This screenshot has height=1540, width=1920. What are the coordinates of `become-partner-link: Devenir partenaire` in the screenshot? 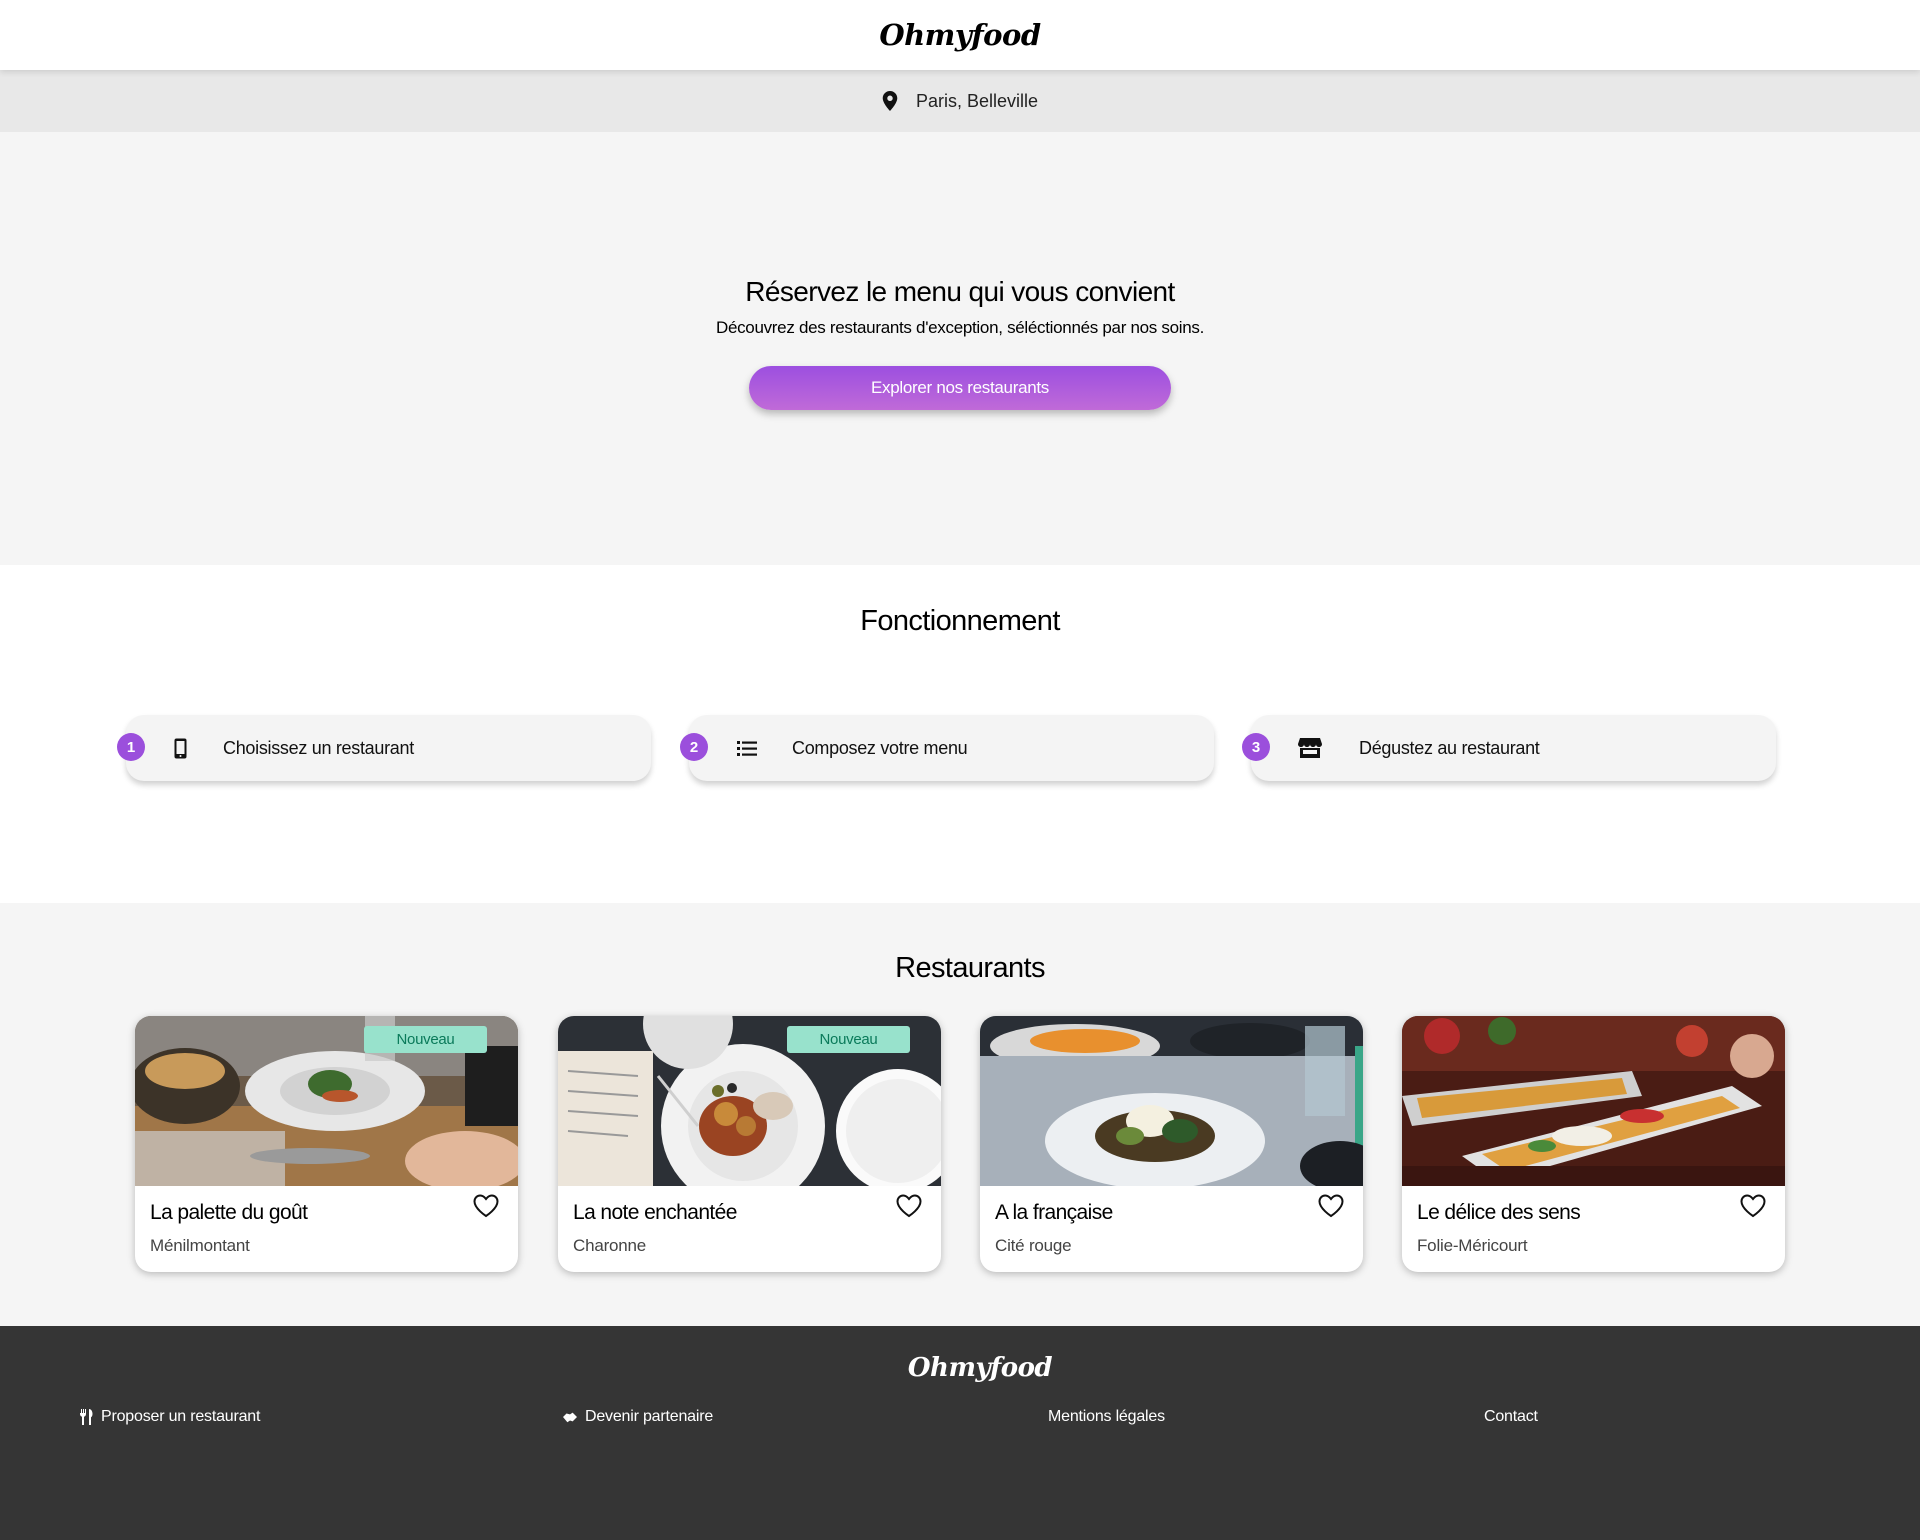 It's located at (638, 1417).